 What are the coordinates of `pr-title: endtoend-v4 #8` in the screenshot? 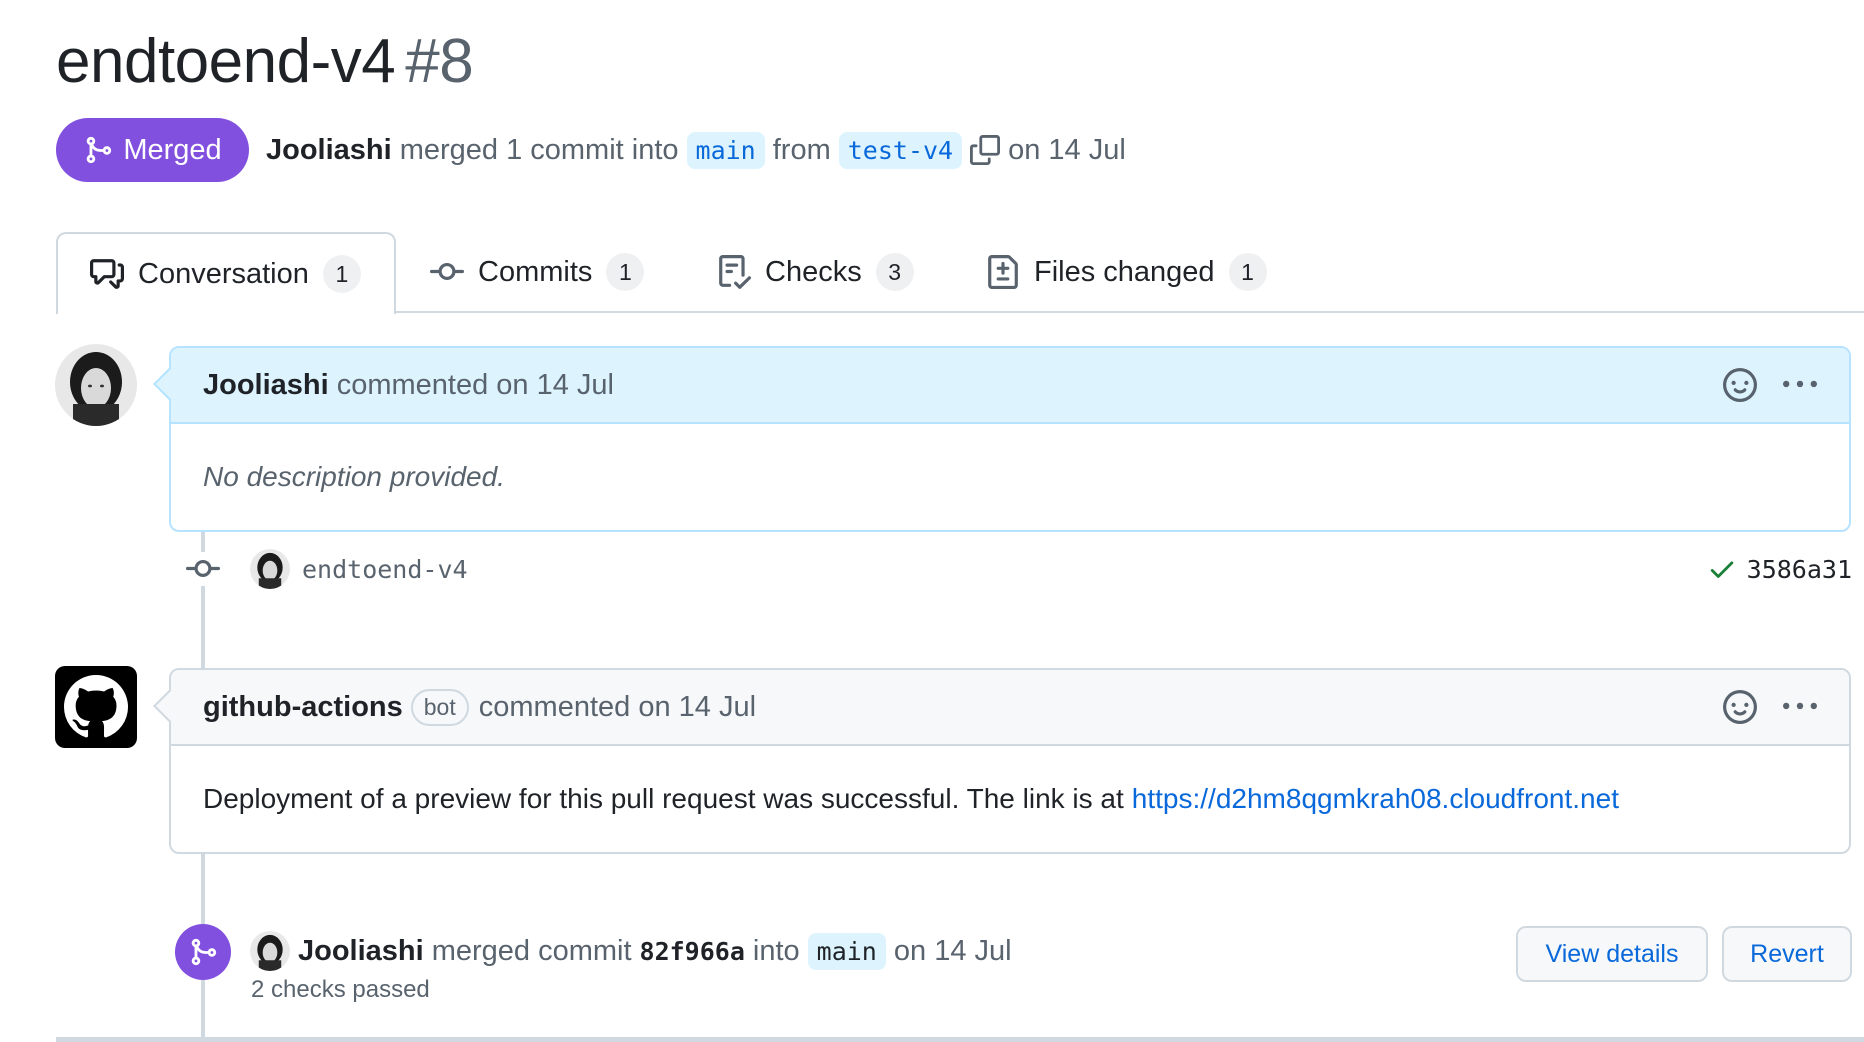 It's located at (265, 62).